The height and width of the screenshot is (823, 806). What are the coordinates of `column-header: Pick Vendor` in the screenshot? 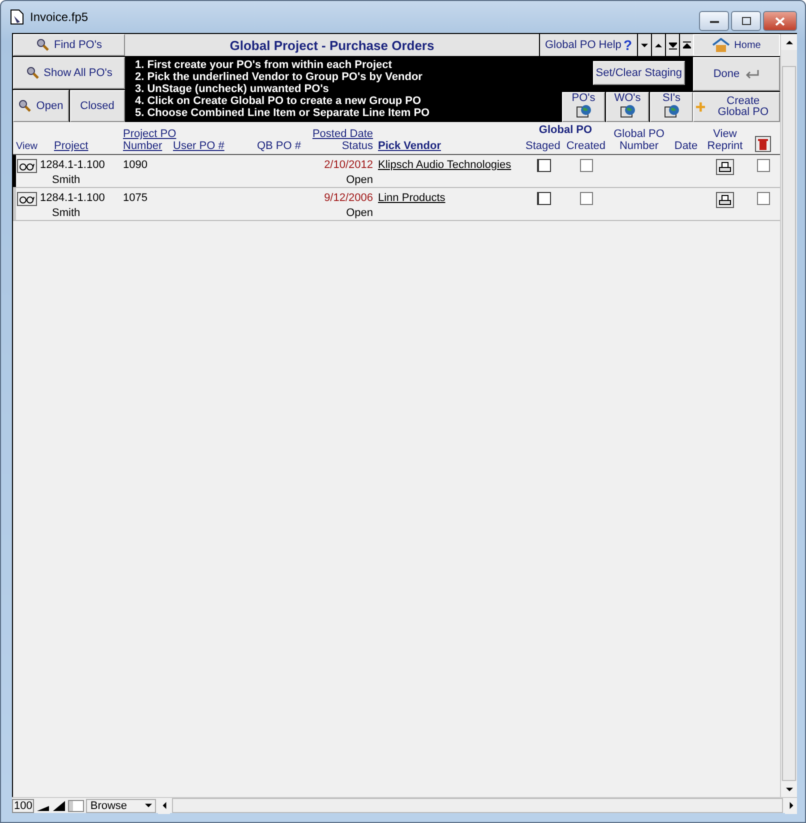 It's located at (409, 146).